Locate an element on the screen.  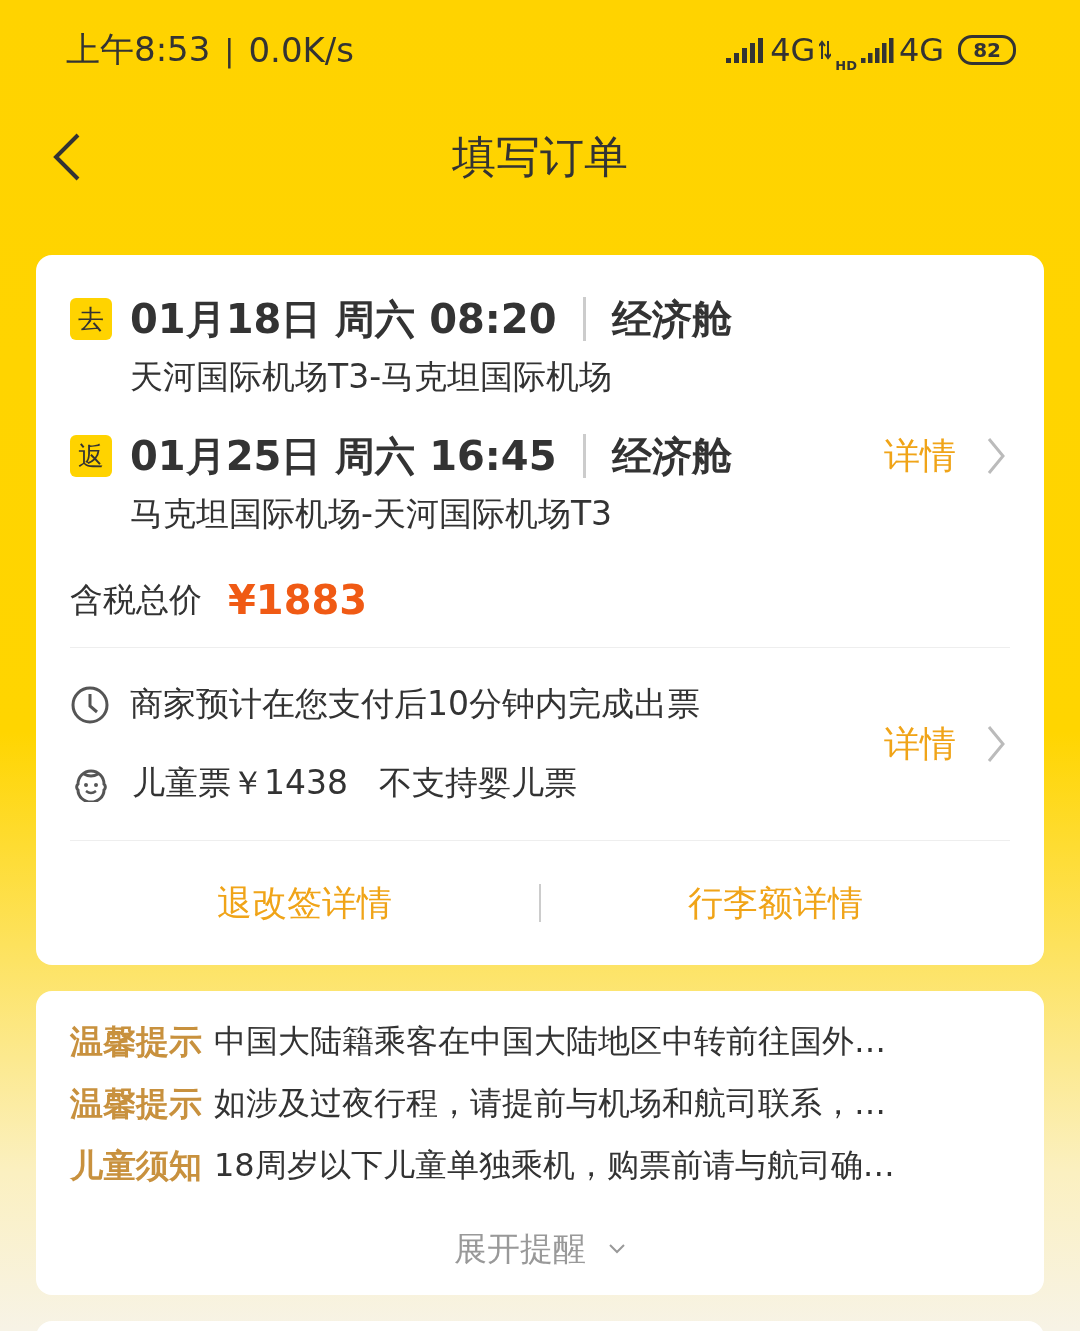
network-speed: 0.0K/s is located at coordinates (301, 50).